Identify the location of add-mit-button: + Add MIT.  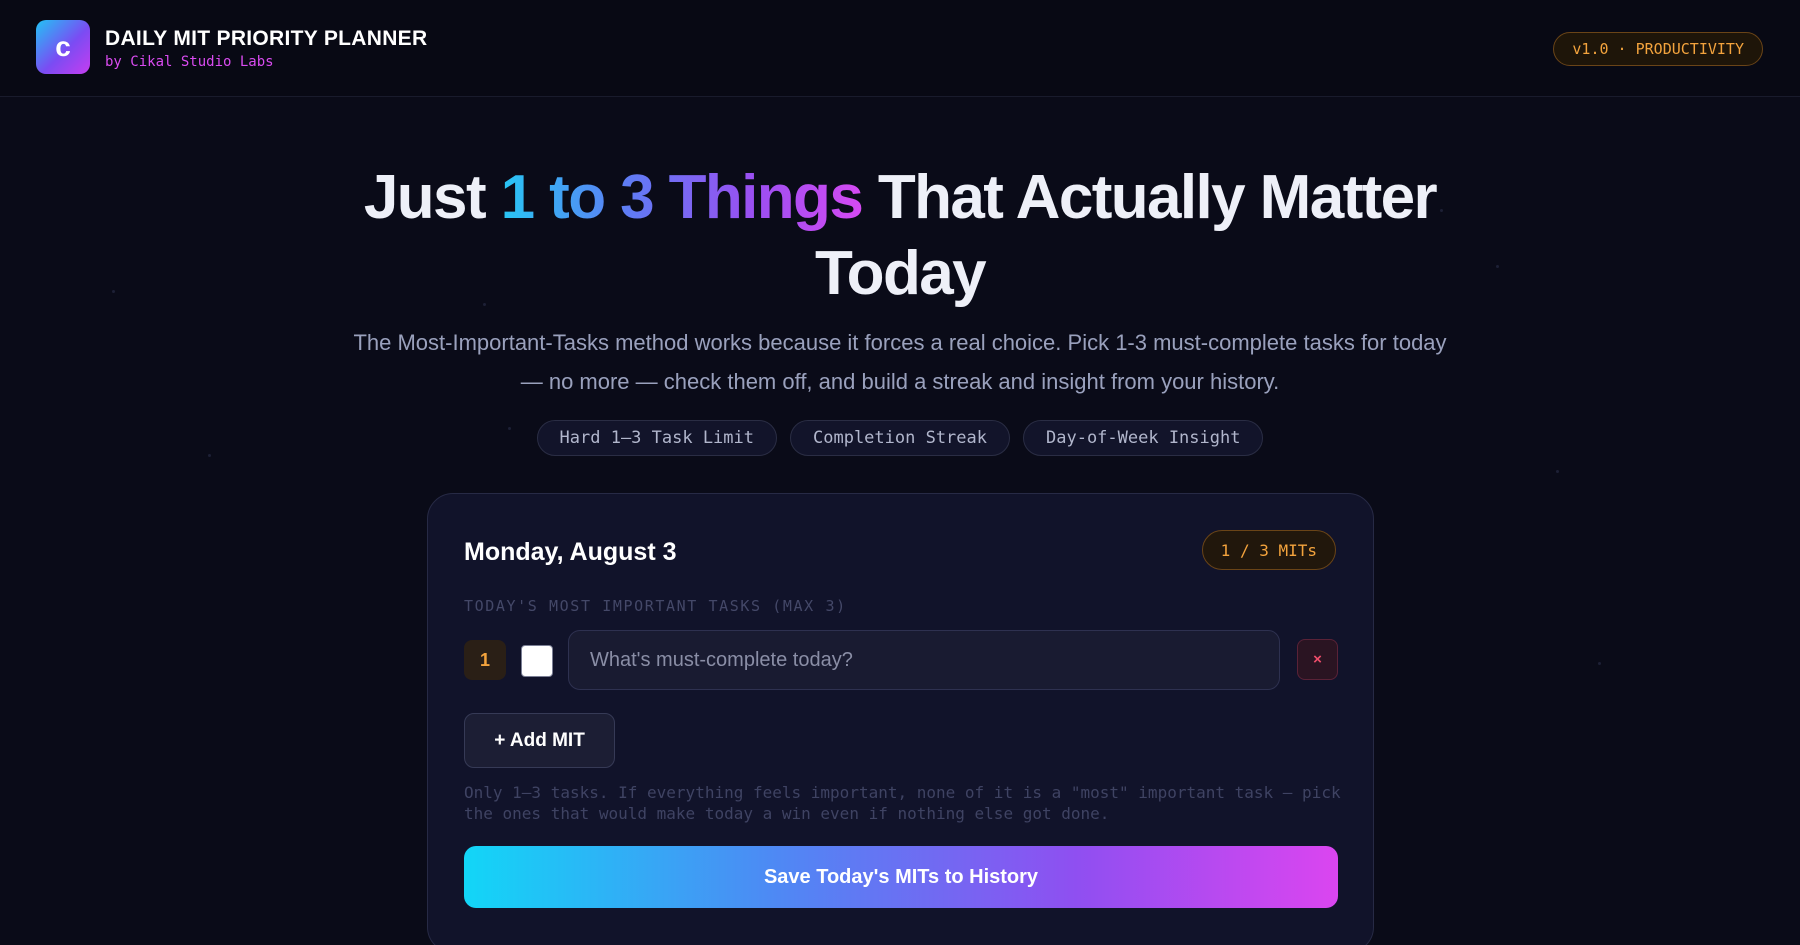
(539, 740).